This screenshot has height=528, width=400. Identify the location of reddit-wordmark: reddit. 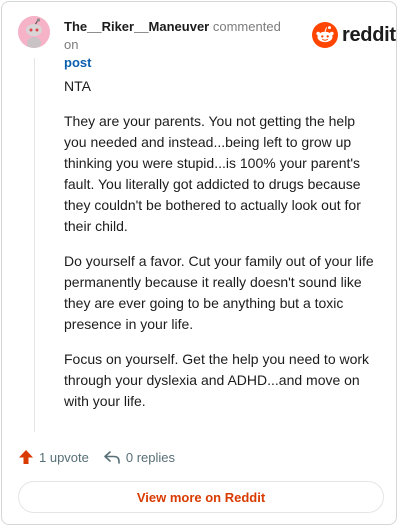
(369, 34).